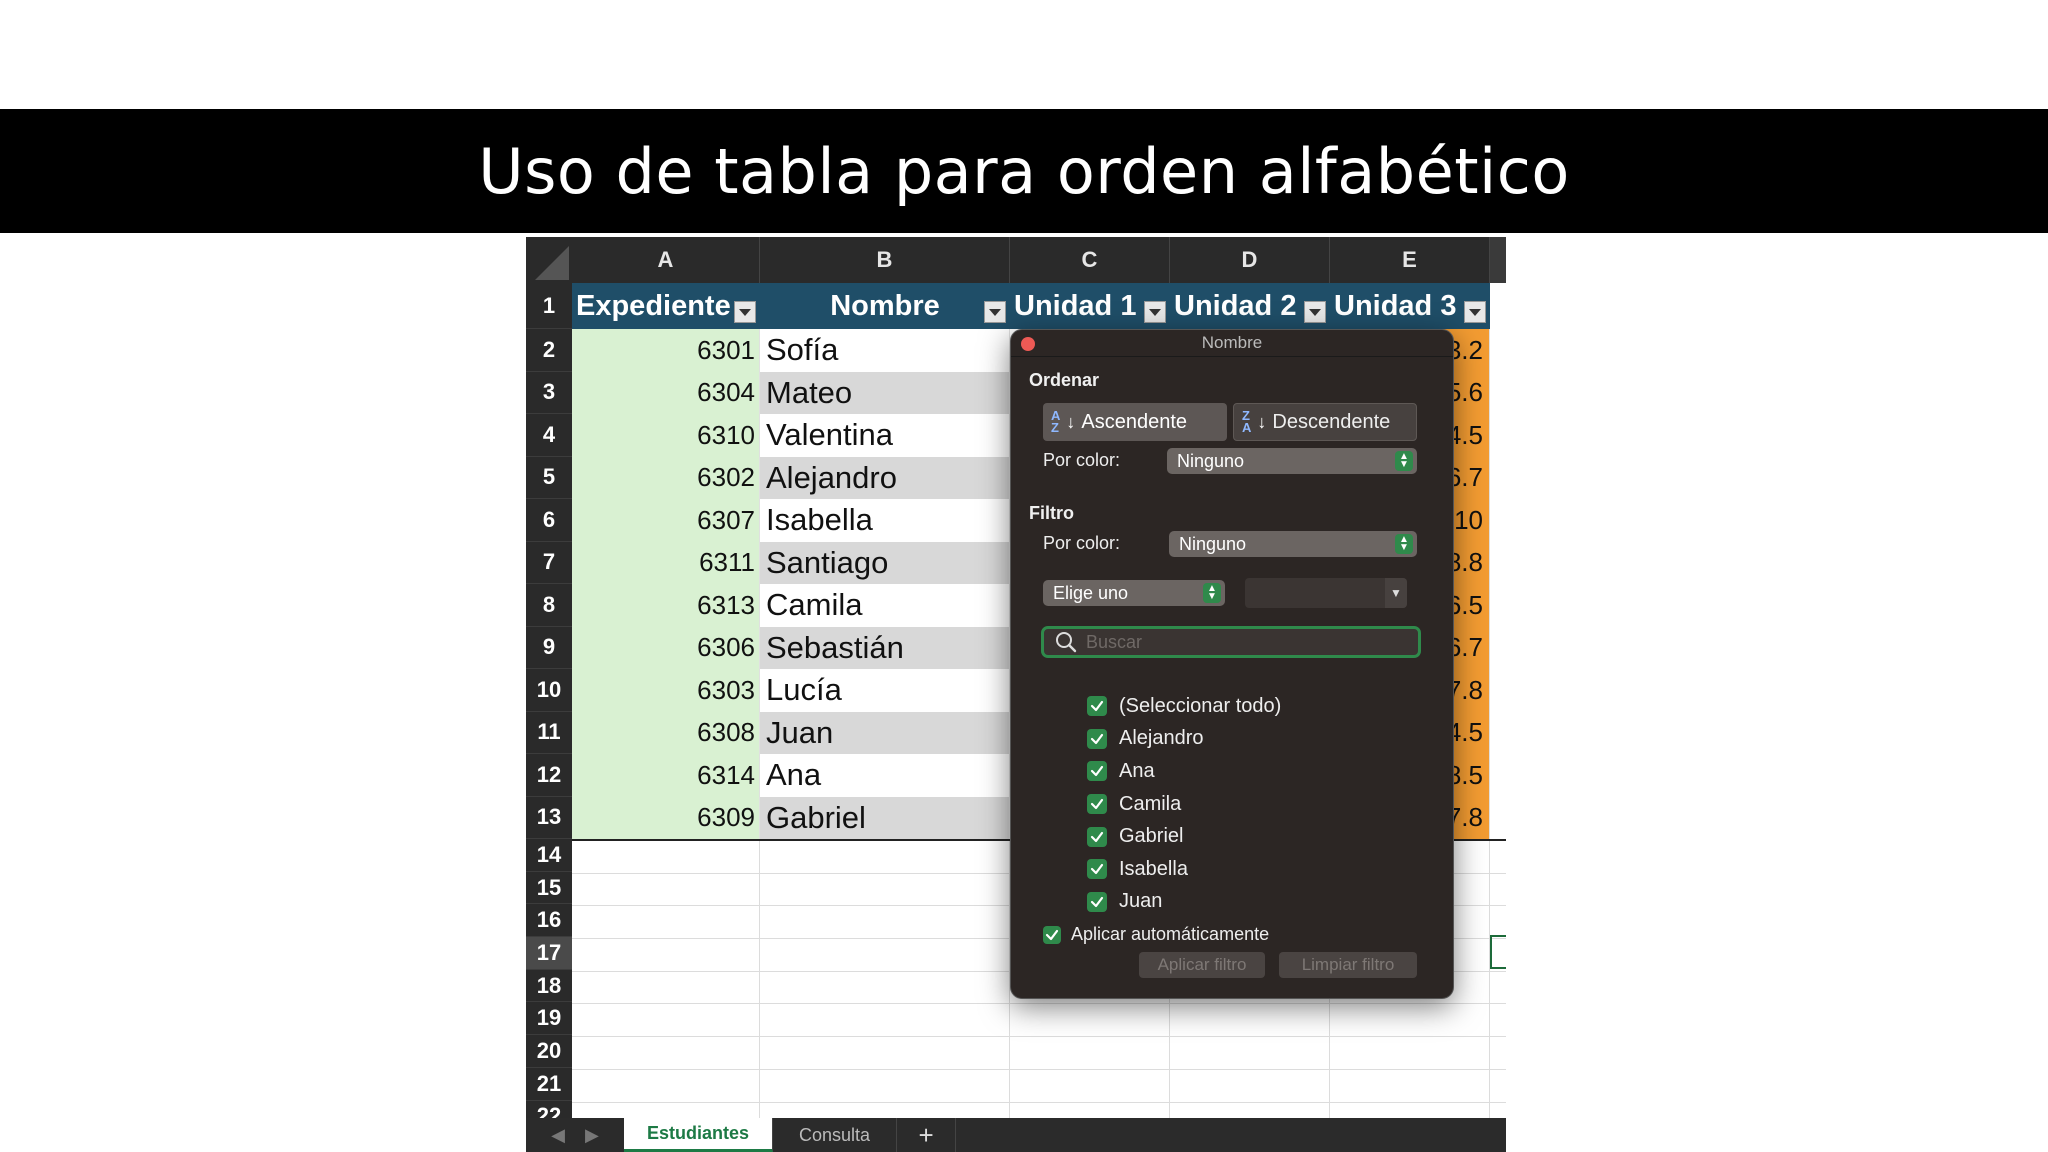 This screenshot has height=1152, width=2048. I want to click on row-header: 9, so click(549, 647).